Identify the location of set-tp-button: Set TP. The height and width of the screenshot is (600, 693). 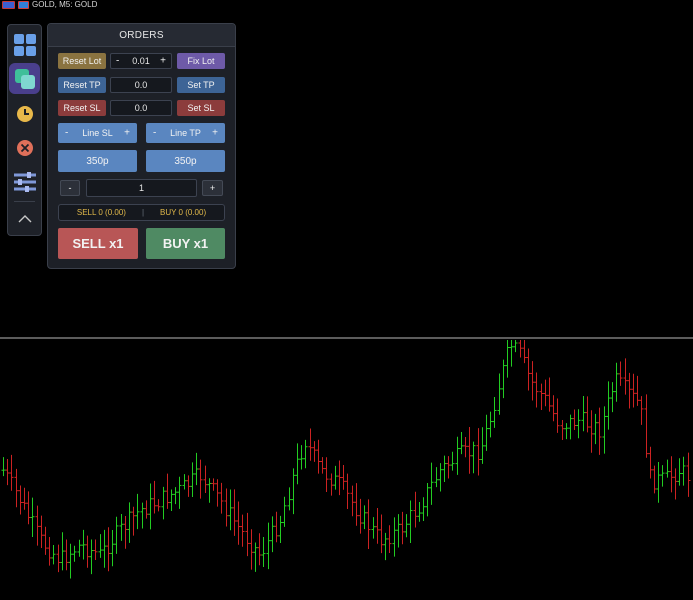
(201, 85).